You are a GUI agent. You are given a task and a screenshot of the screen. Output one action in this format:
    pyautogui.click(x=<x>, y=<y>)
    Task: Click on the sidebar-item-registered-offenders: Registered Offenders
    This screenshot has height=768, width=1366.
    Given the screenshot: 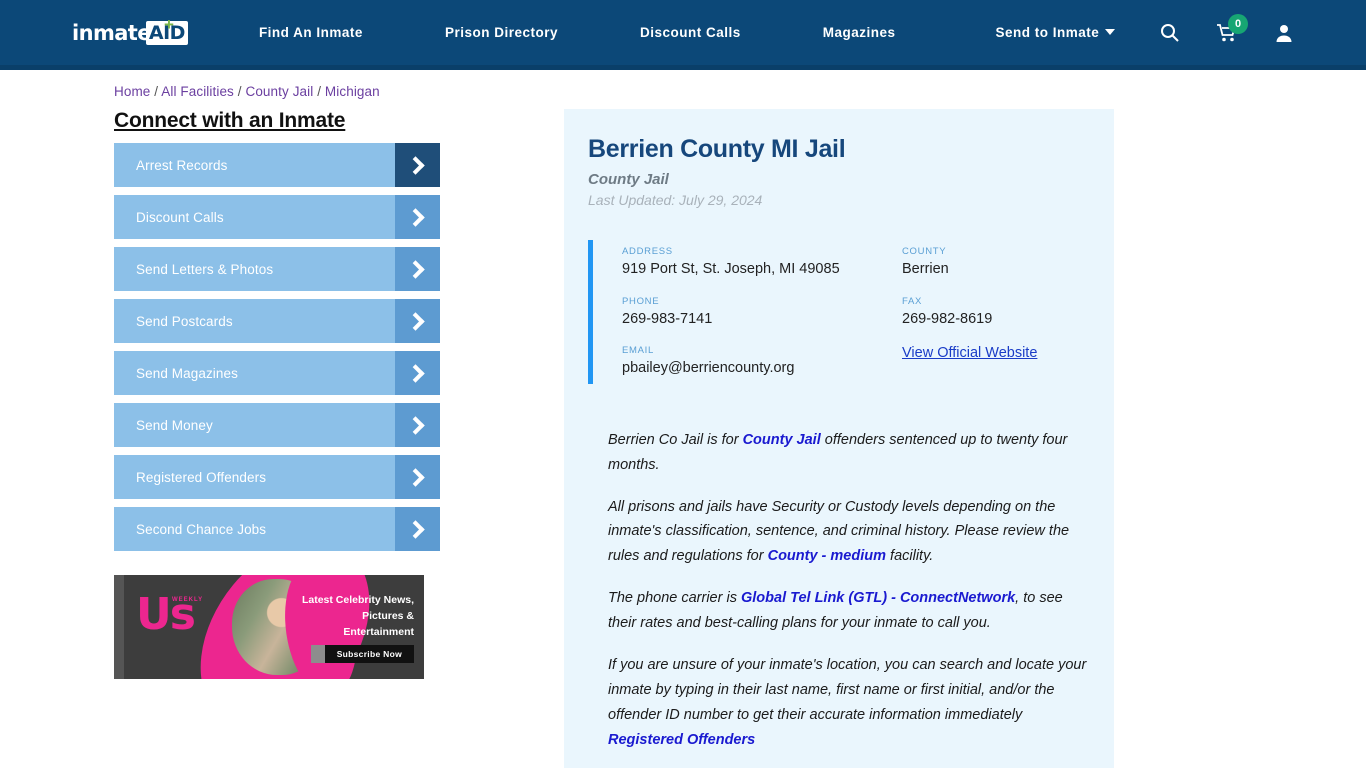 What is the action you would take?
    pyautogui.click(x=277, y=477)
    